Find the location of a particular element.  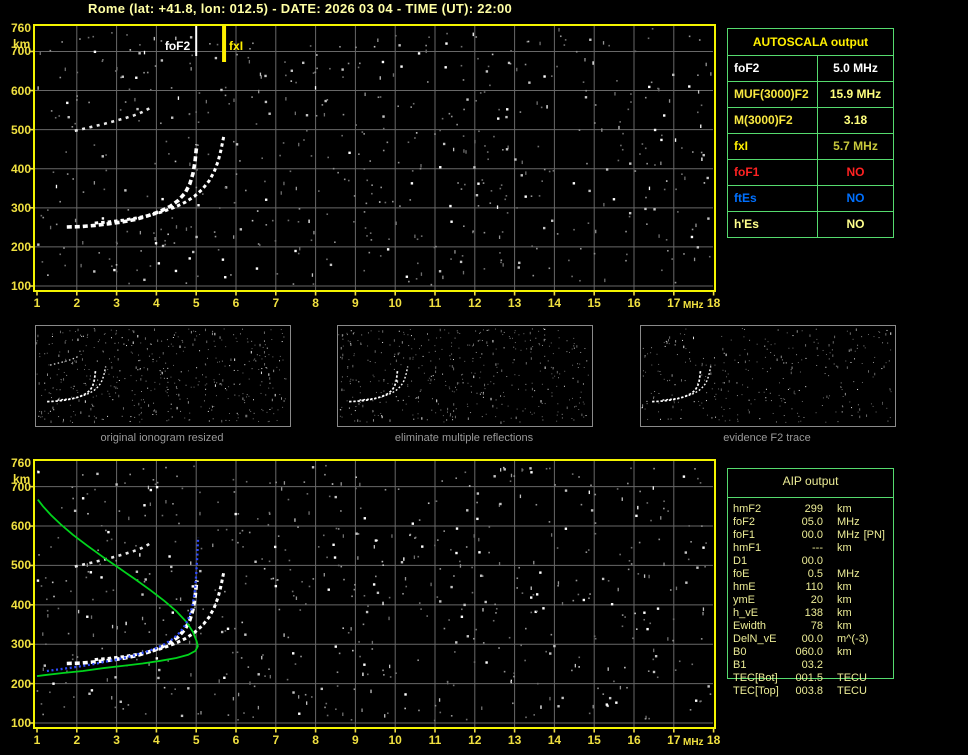

aip-row: B1 03.2 is located at coordinates (811, 665).